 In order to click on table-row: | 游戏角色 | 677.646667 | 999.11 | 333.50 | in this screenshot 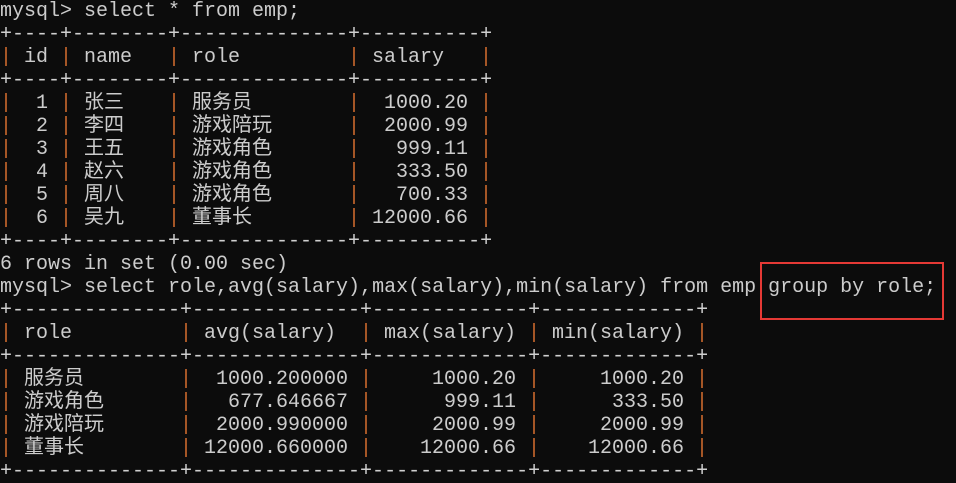, I will do `click(468, 402)`.